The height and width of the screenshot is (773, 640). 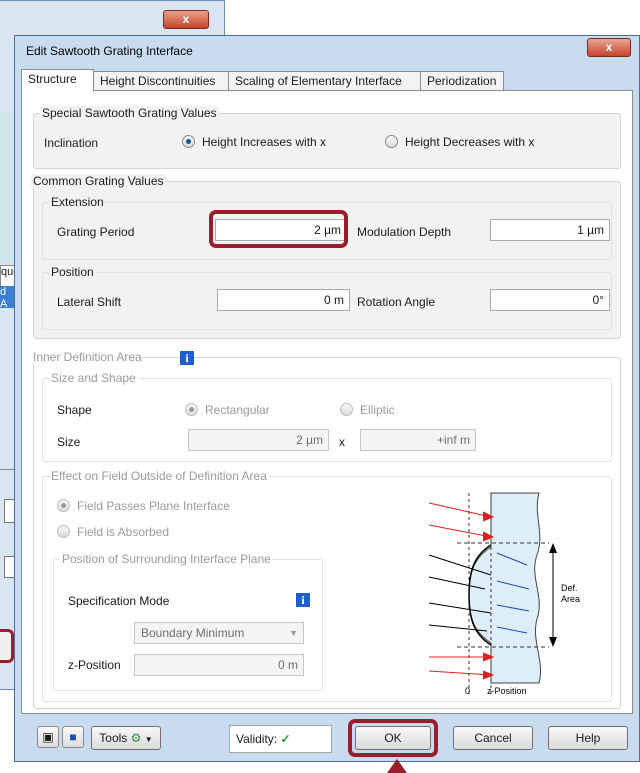 What do you see at coordinates (74, 410) in the screenshot?
I see `shape-label: Shape` at bounding box center [74, 410].